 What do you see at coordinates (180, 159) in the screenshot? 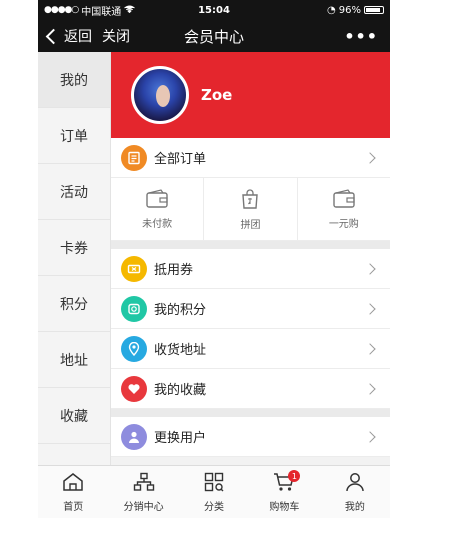
I see `all-orders-label: 全部订单` at bounding box center [180, 159].